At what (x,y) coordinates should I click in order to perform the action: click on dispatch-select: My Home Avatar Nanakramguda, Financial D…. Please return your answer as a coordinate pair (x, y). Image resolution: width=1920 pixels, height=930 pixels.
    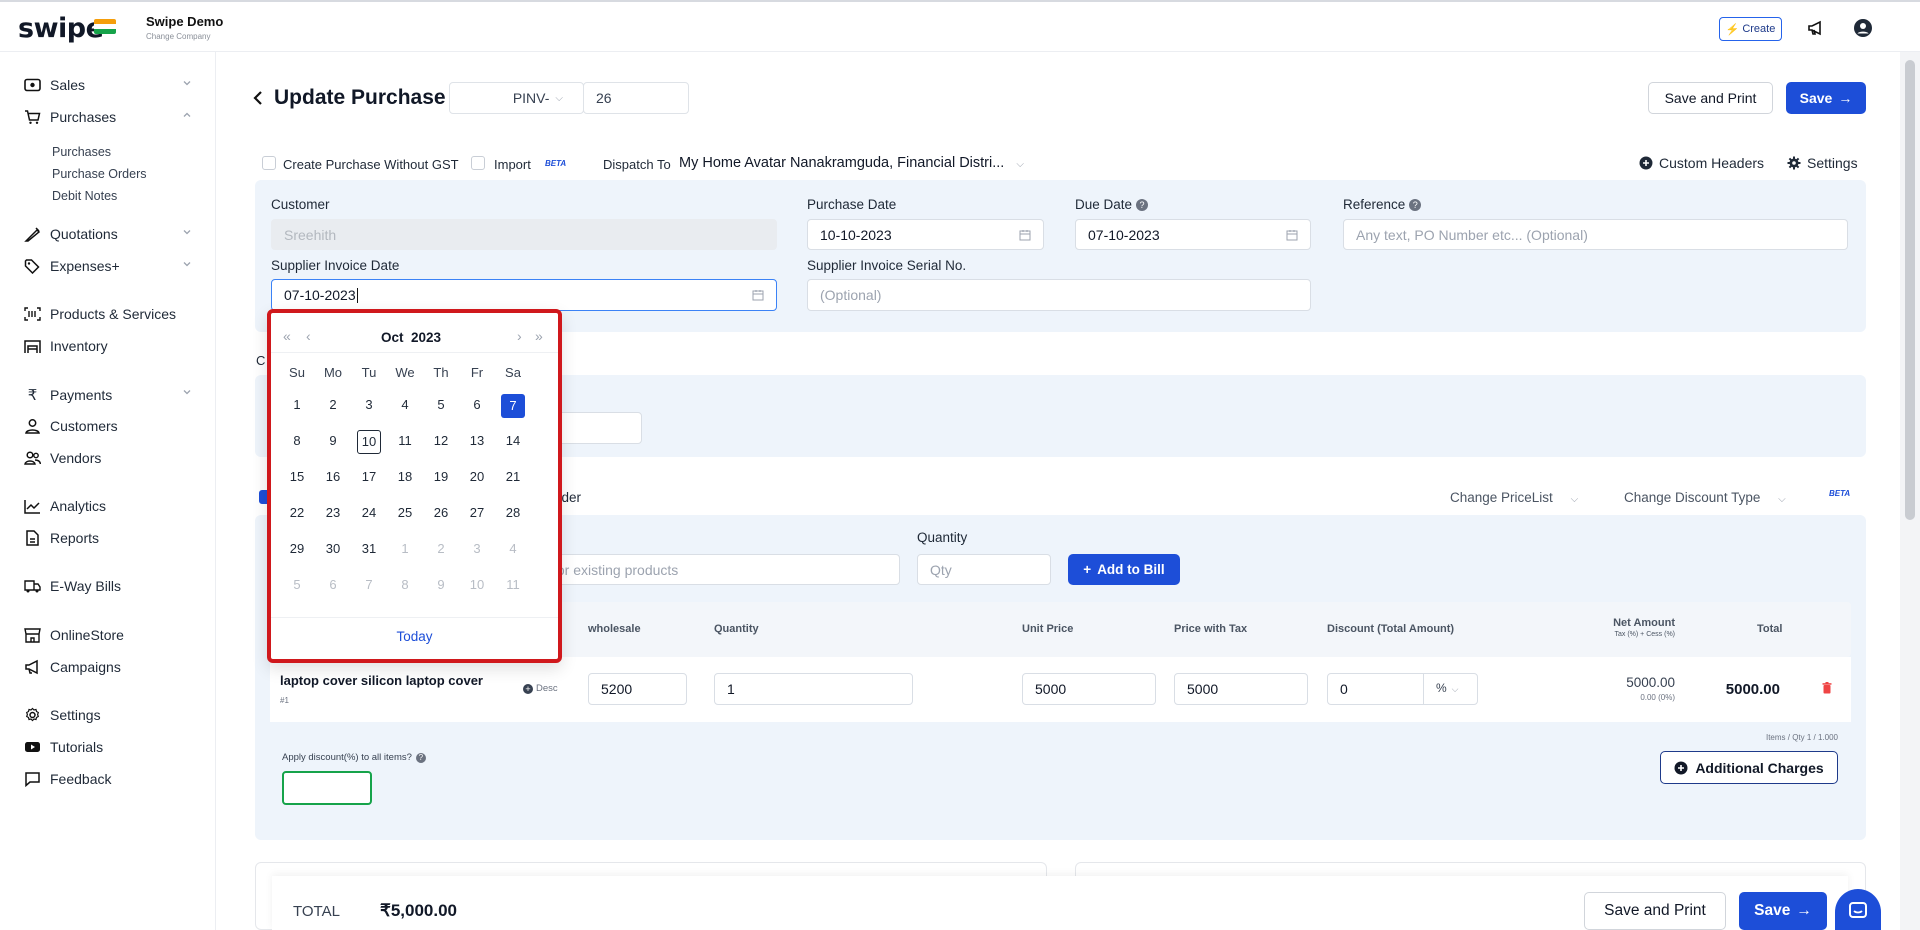
    Looking at the image, I should click on (851, 163).